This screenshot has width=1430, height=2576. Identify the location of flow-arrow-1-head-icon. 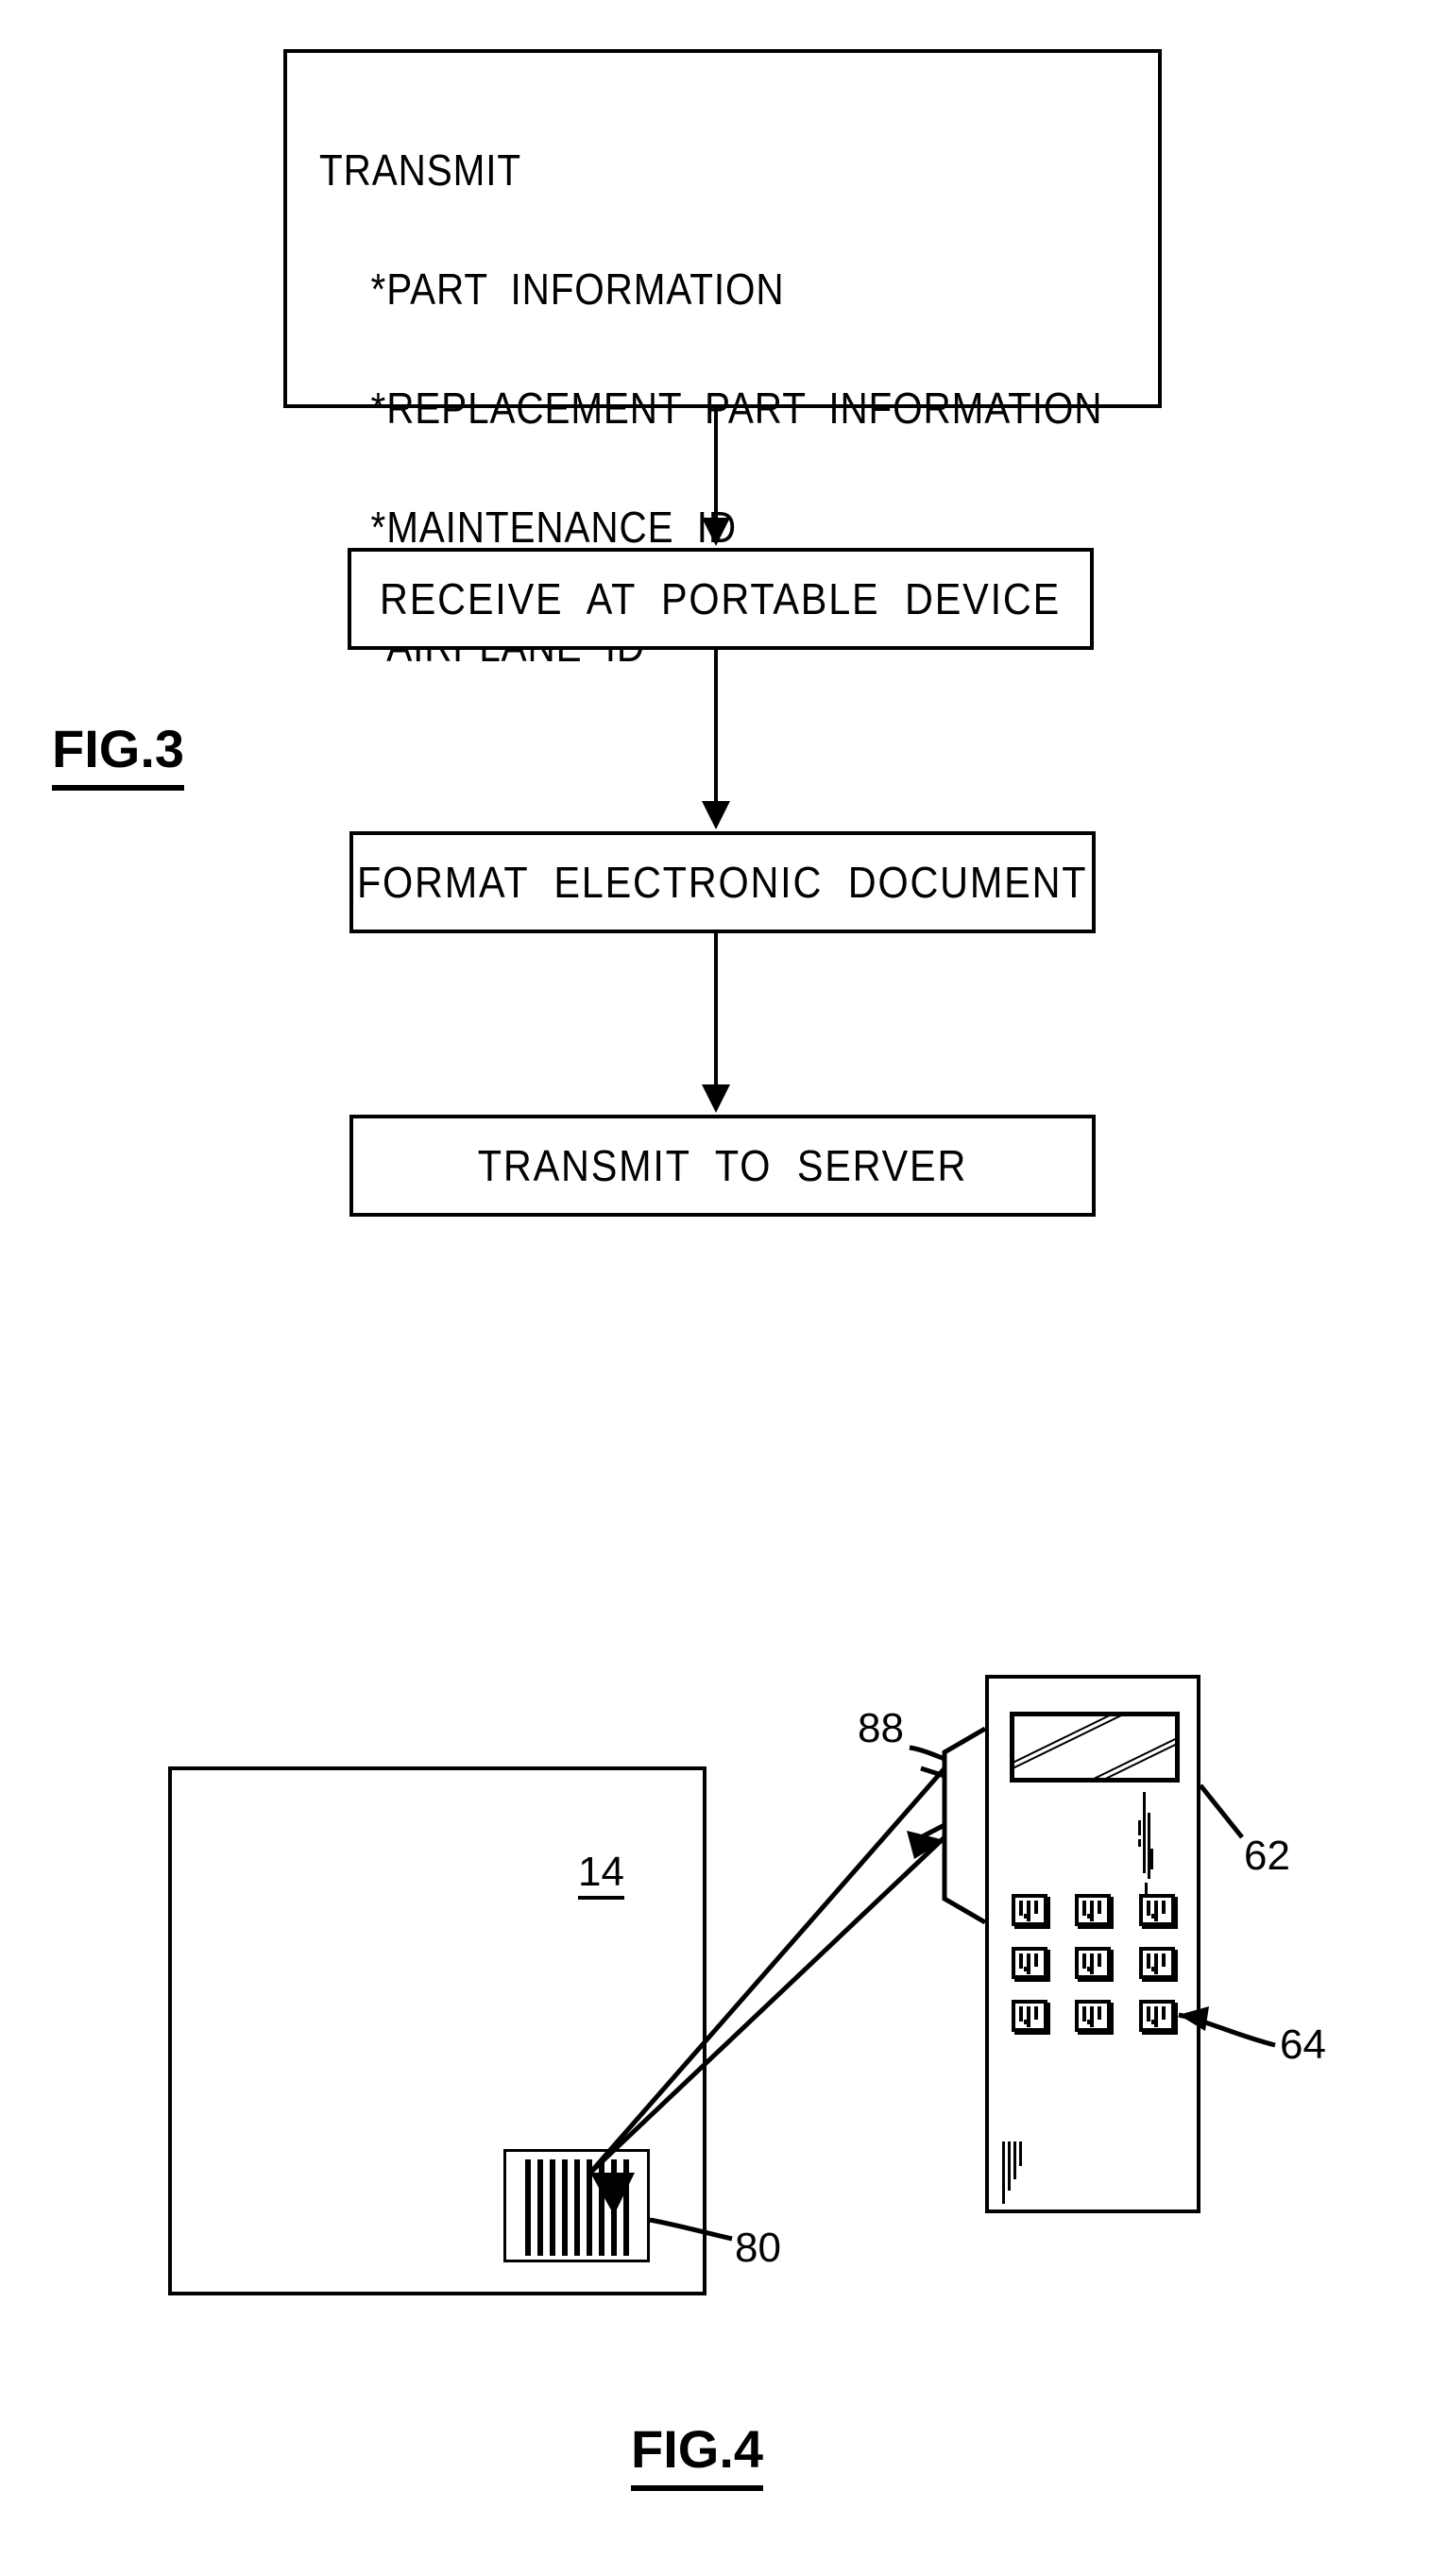
(716, 532).